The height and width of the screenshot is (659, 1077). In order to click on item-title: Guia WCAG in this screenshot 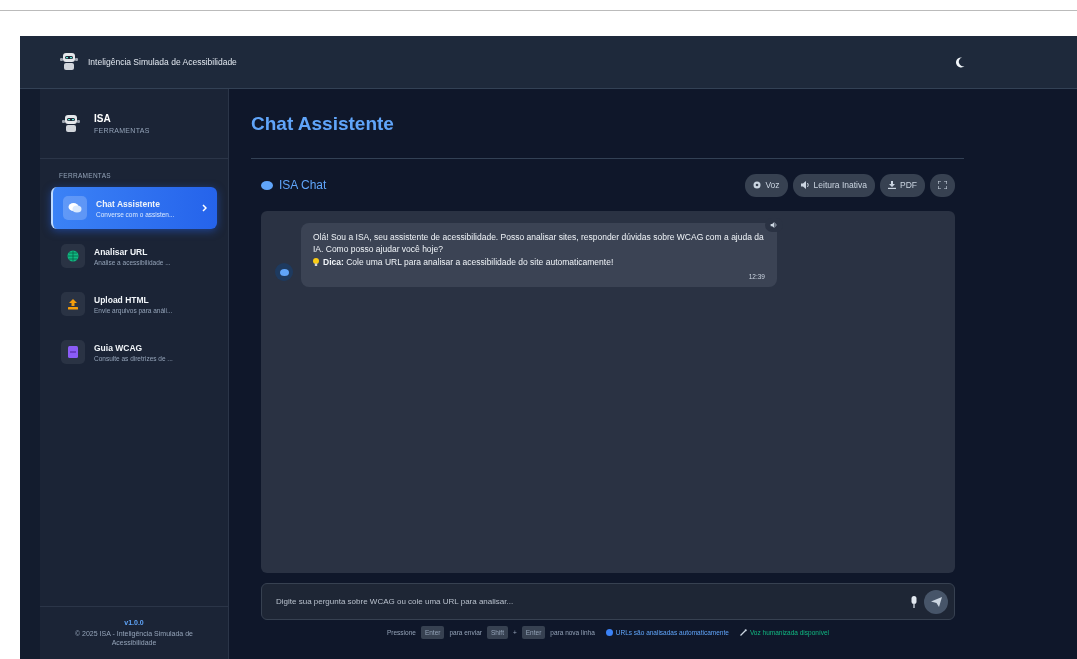, I will do `click(119, 347)`.